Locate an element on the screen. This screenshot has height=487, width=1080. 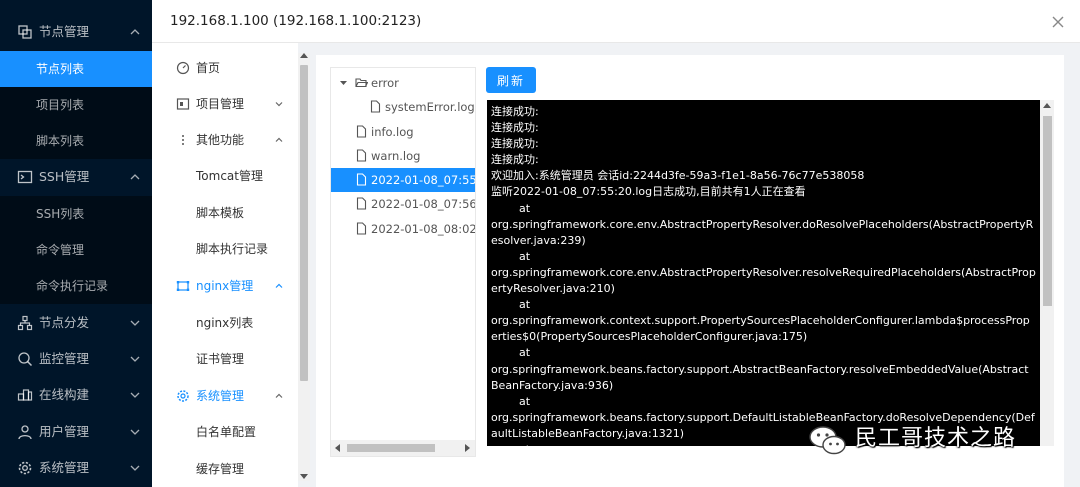
tree-file-node: 2022-01-08_07:56:27.log is located at coordinates (403, 204).